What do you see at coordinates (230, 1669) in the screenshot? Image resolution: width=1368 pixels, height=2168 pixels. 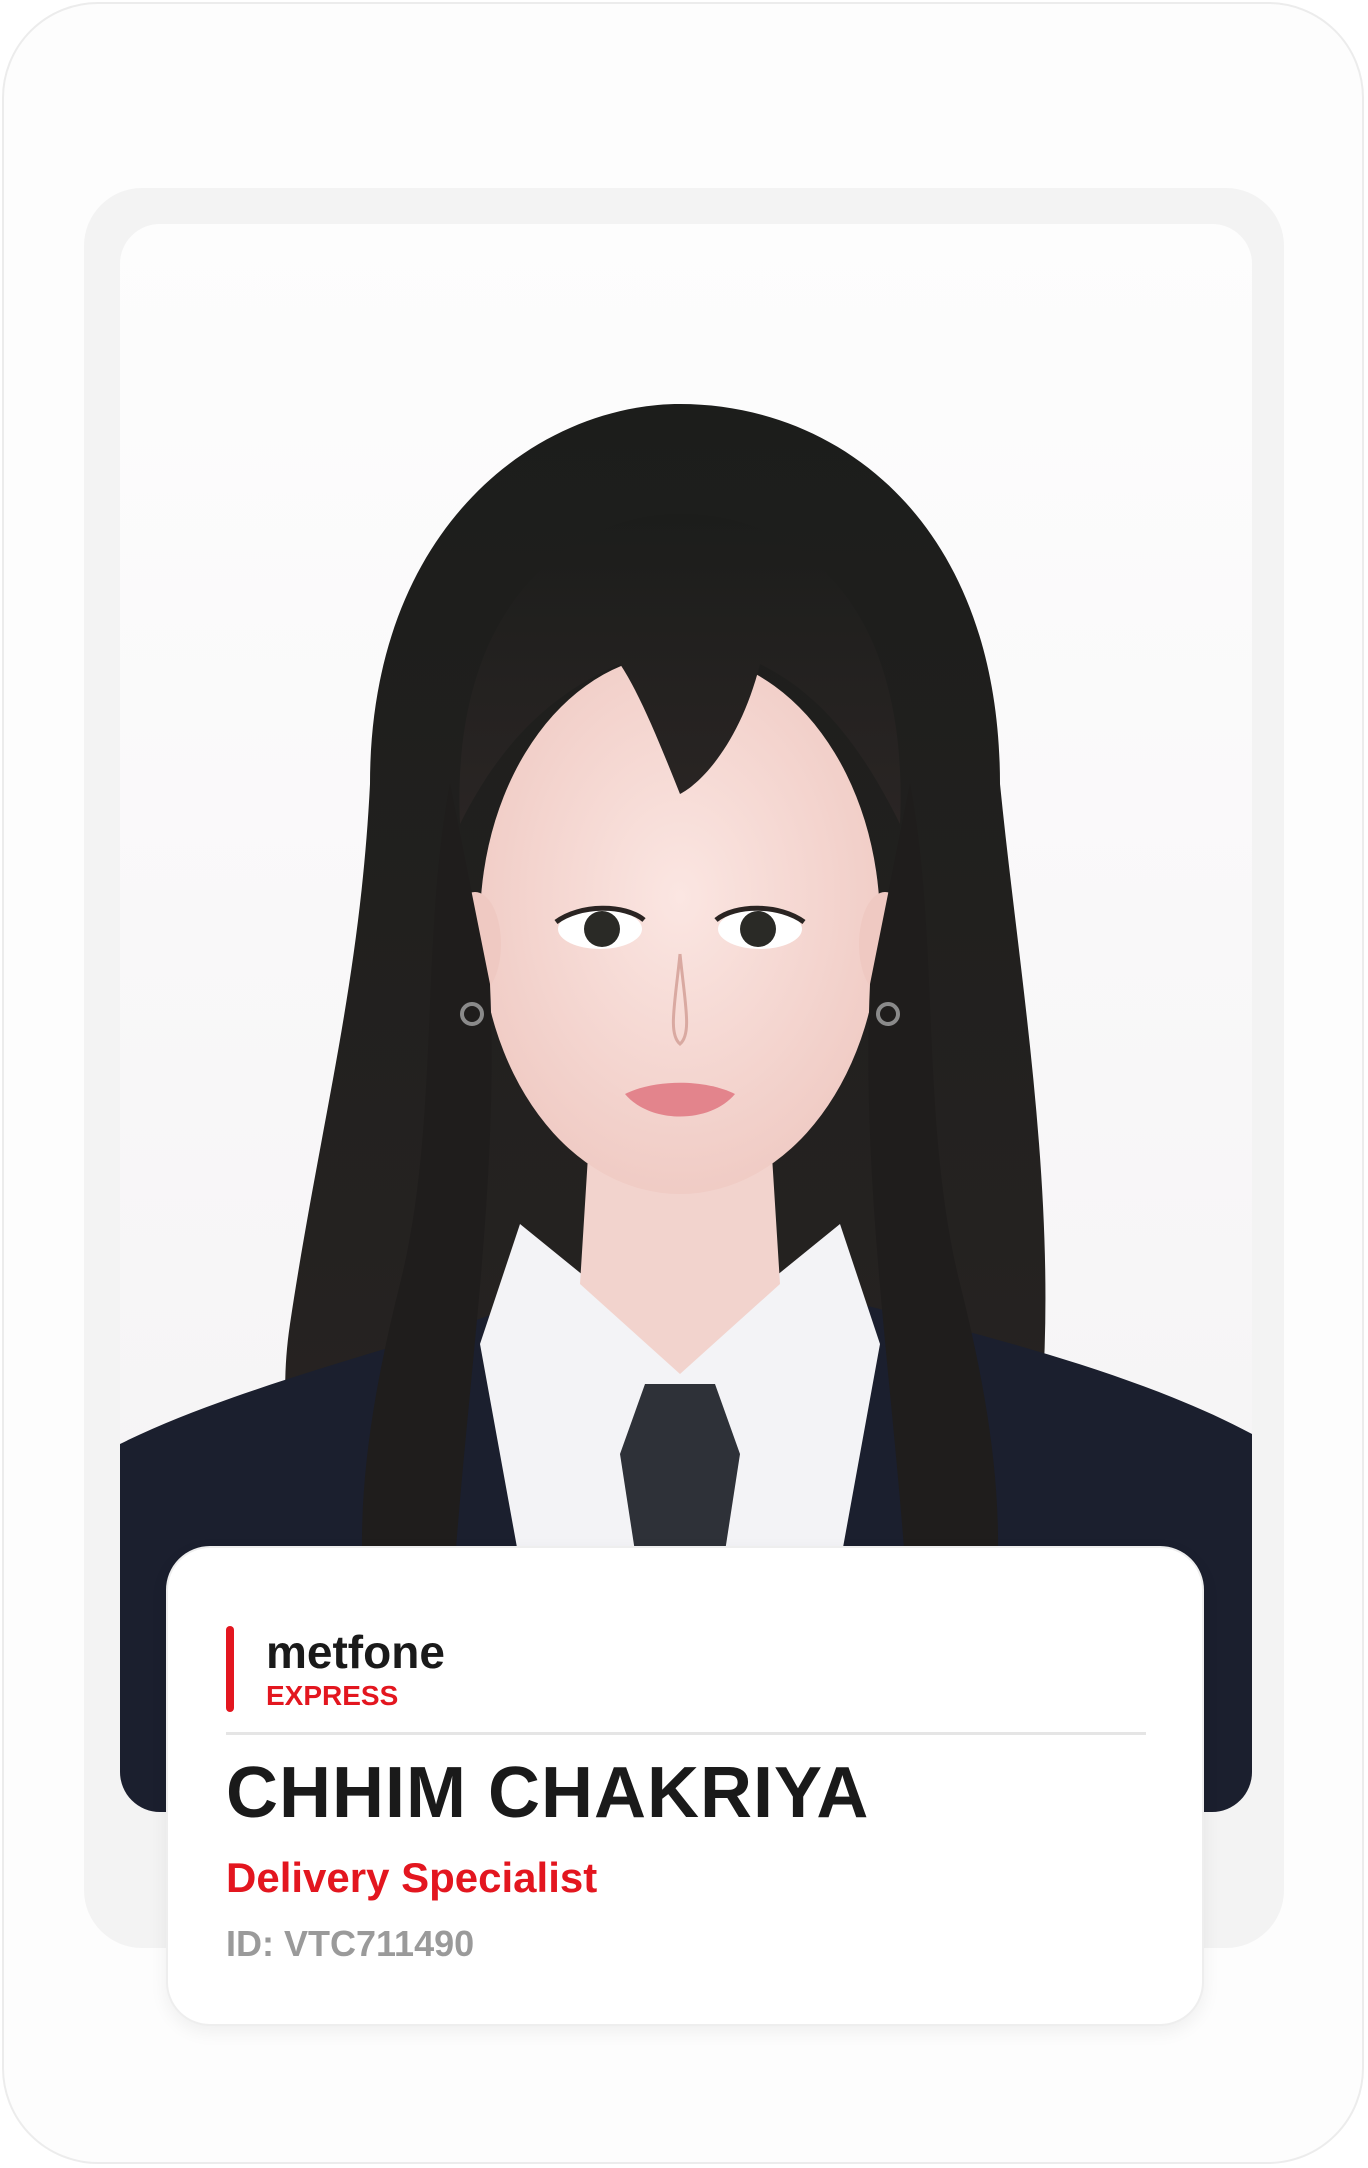 I see `brand-accent-bar` at bounding box center [230, 1669].